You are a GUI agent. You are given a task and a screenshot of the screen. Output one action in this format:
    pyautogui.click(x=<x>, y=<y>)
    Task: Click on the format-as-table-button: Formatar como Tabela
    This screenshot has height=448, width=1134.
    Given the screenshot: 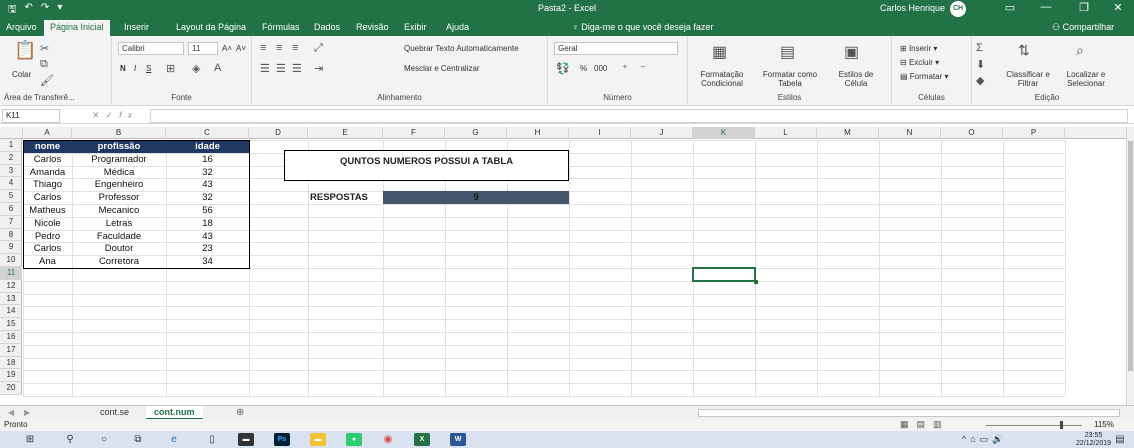 What is the action you would take?
    pyautogui.click(x=790, y=79)
    